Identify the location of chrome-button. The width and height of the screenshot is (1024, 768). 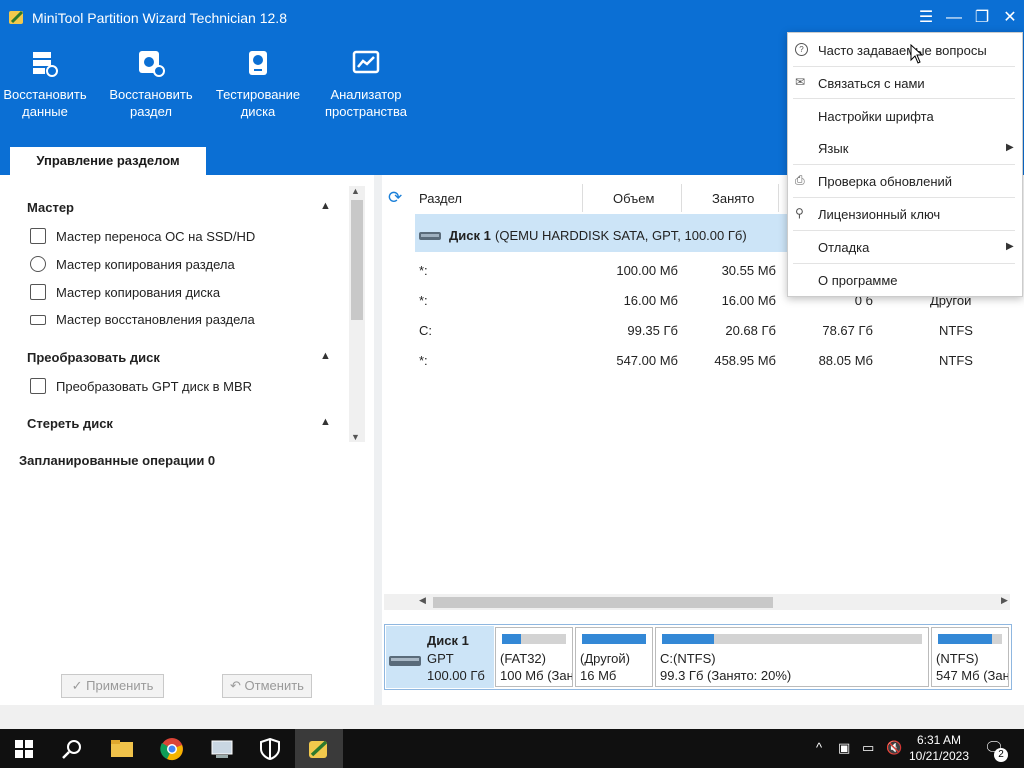
(172, 748).